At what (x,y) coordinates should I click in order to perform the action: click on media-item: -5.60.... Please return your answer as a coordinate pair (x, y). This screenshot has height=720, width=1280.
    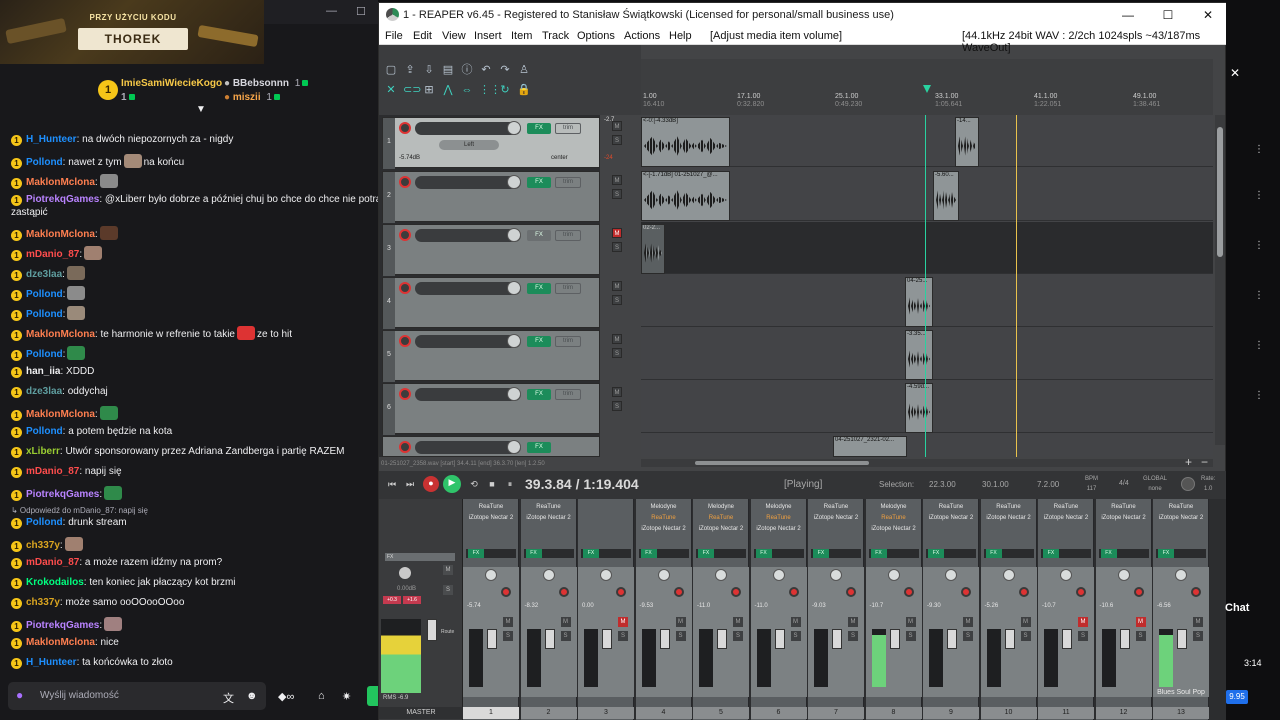
    Looking at the image, I should click on (946, 196).